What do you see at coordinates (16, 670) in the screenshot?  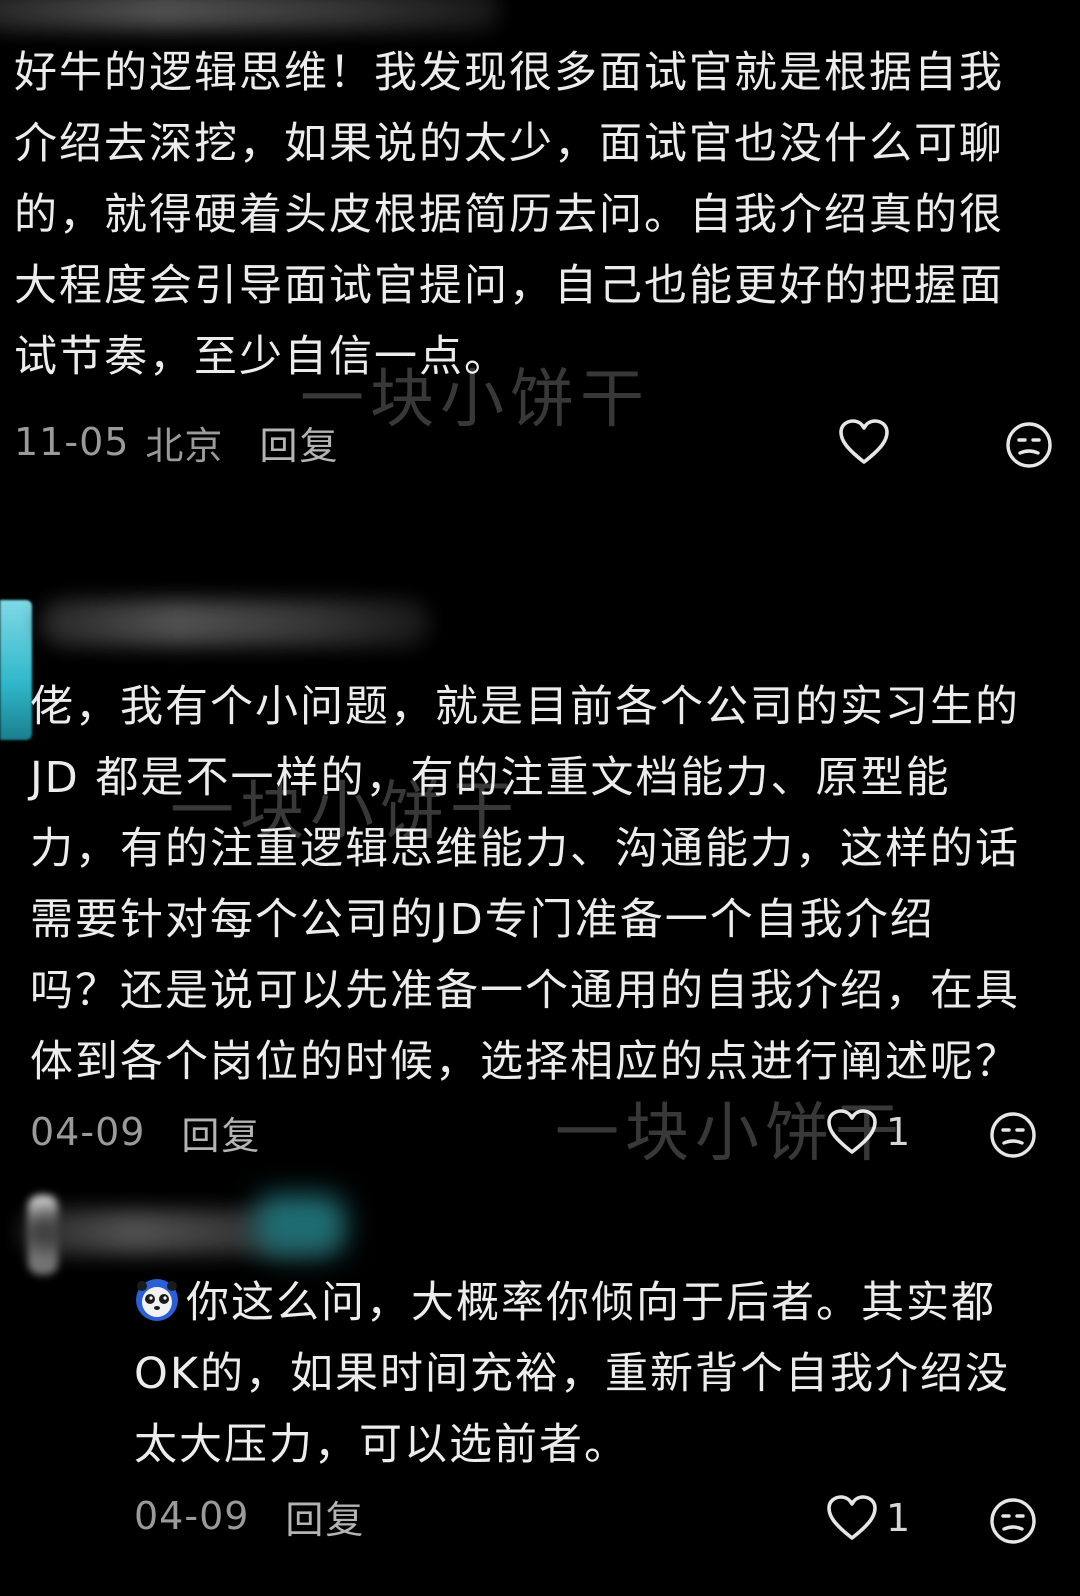 I see `avatar` at bounding box center [16, 670].